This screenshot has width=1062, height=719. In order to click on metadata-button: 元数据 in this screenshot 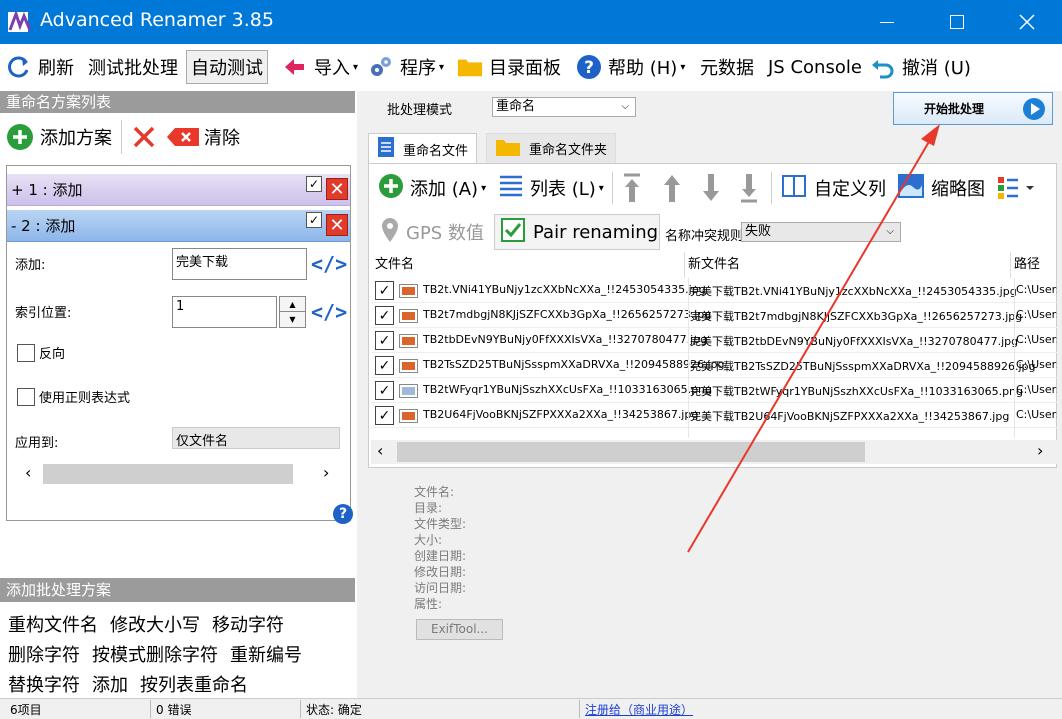, I will do `click(727, 67)`.